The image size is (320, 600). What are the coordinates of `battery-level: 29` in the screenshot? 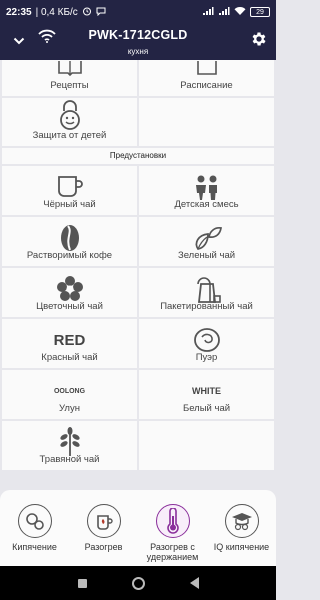 It's located at (260, 12).